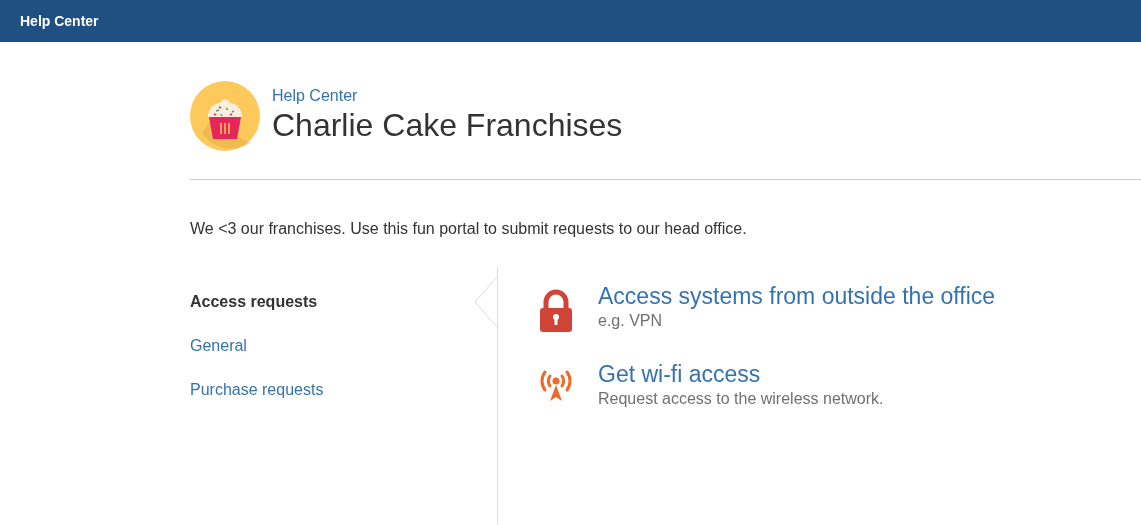 The height and width of the screenshot is (525, 1141). What do you see at coordinates (447, 125) in the screenshot?
I see `portal-title: Charlie Cake Franchises` at bounding box center [447, 125].